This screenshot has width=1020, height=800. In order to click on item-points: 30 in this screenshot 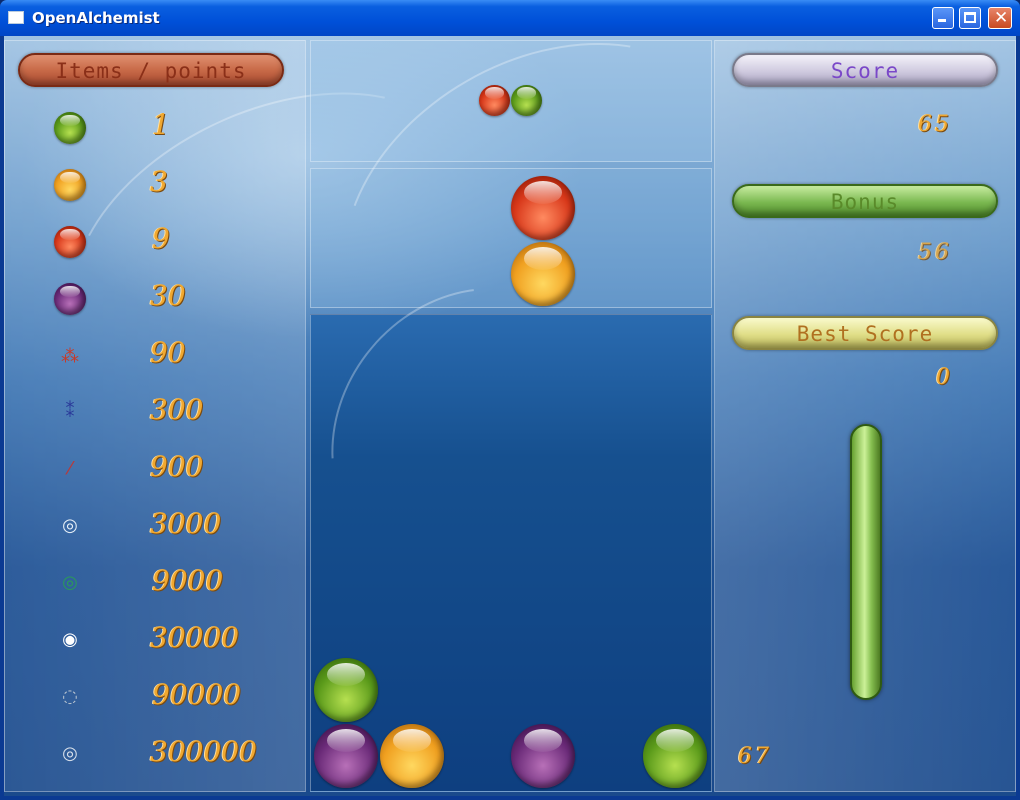, I will do `click(168, 295)`.